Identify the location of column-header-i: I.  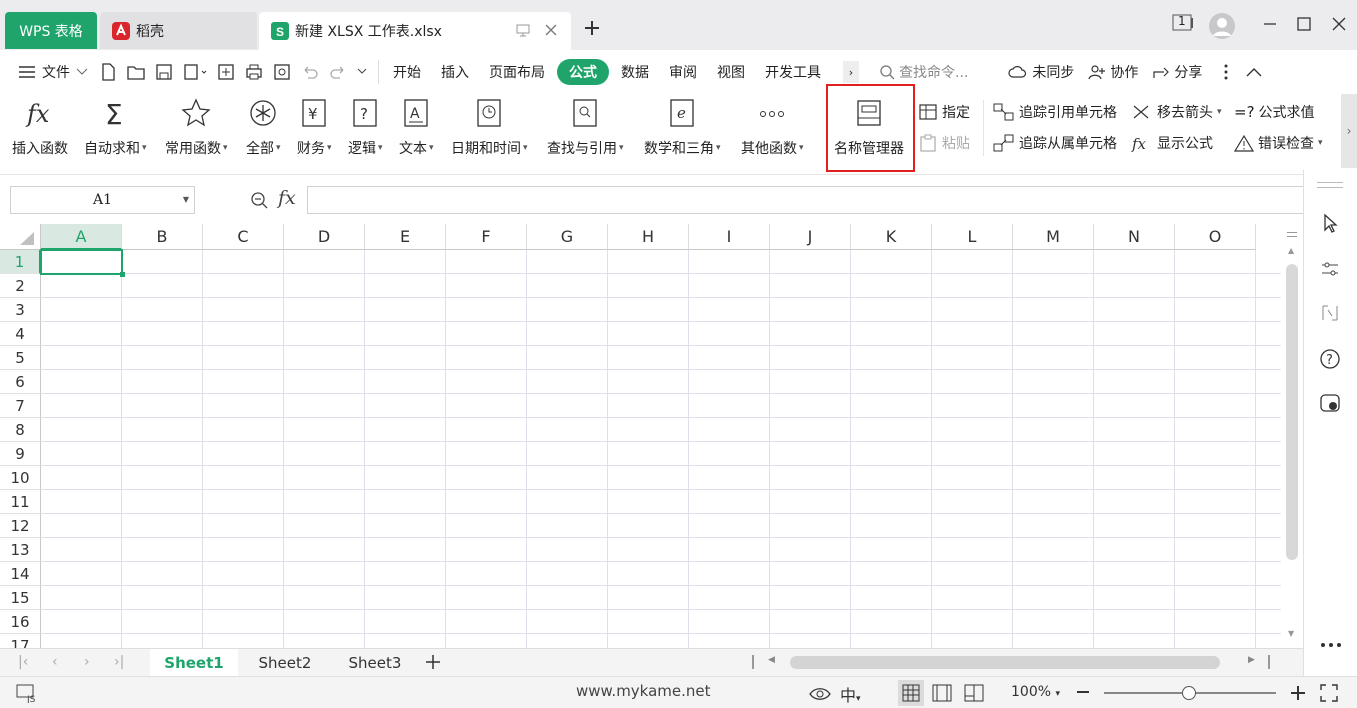
(729, 237).